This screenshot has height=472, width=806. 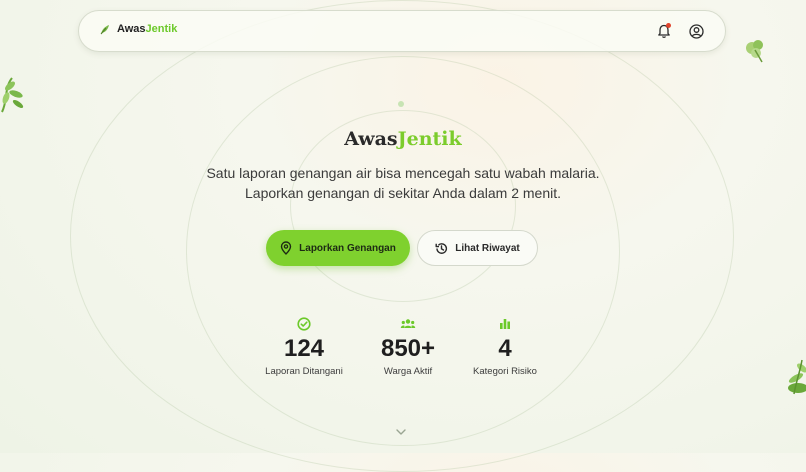 I want to click on profile-button, so click(x=696, y=31).